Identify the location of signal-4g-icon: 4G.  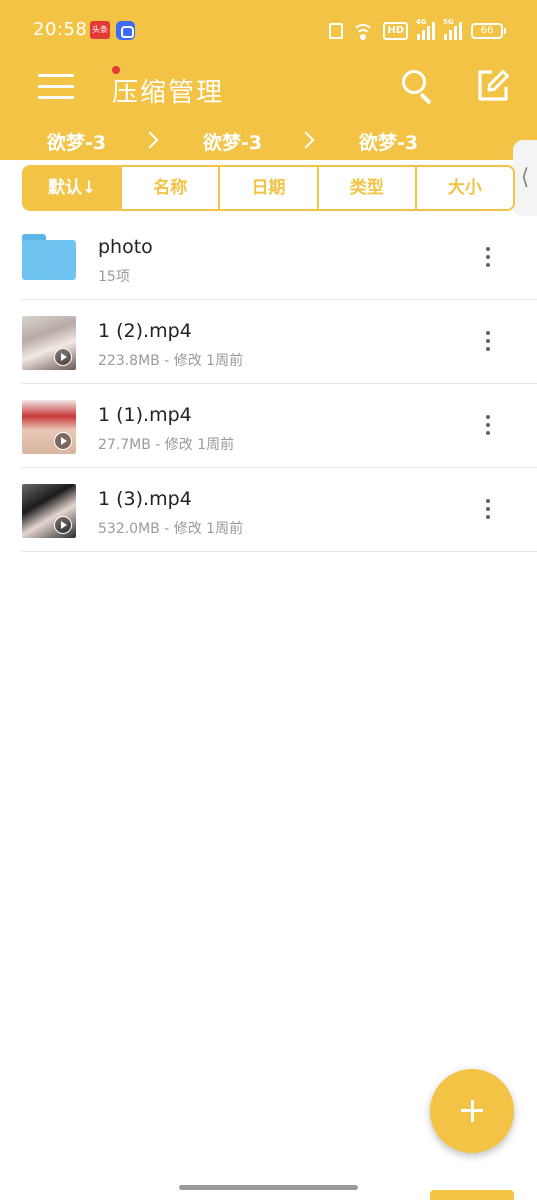
(425, 29).